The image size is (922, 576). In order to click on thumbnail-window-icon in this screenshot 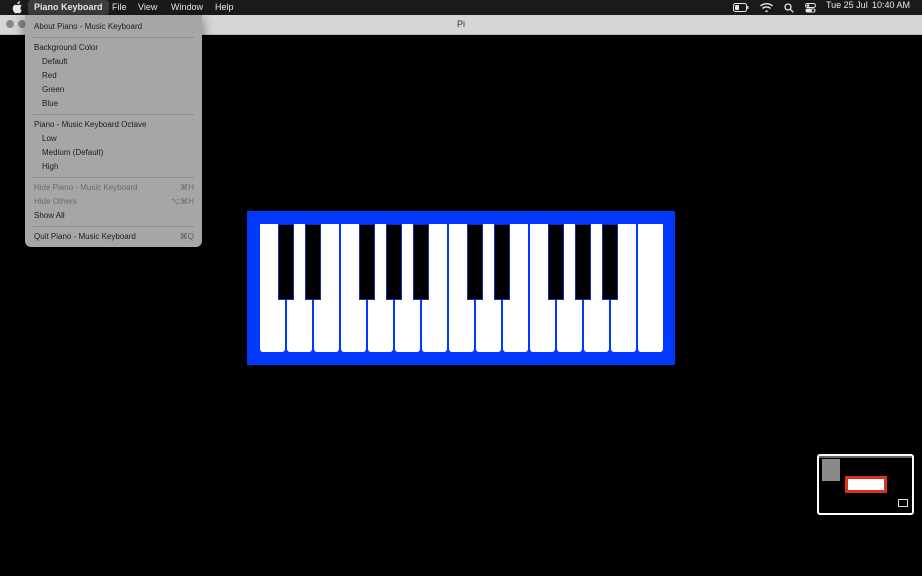, I will do `click(903, 503)`.